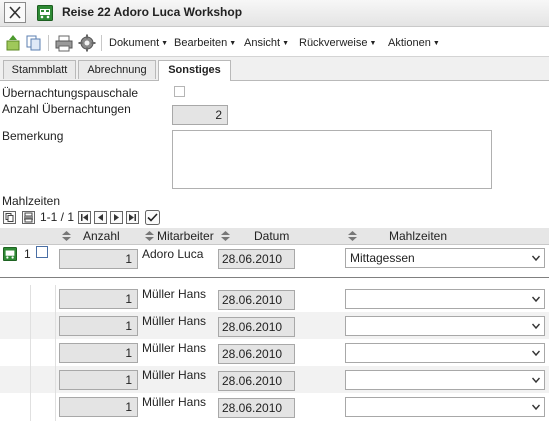  What do you see at coordinates (27, 254) in the screenshot?
I see `row-index: 1` at bounding box center [27, 254].